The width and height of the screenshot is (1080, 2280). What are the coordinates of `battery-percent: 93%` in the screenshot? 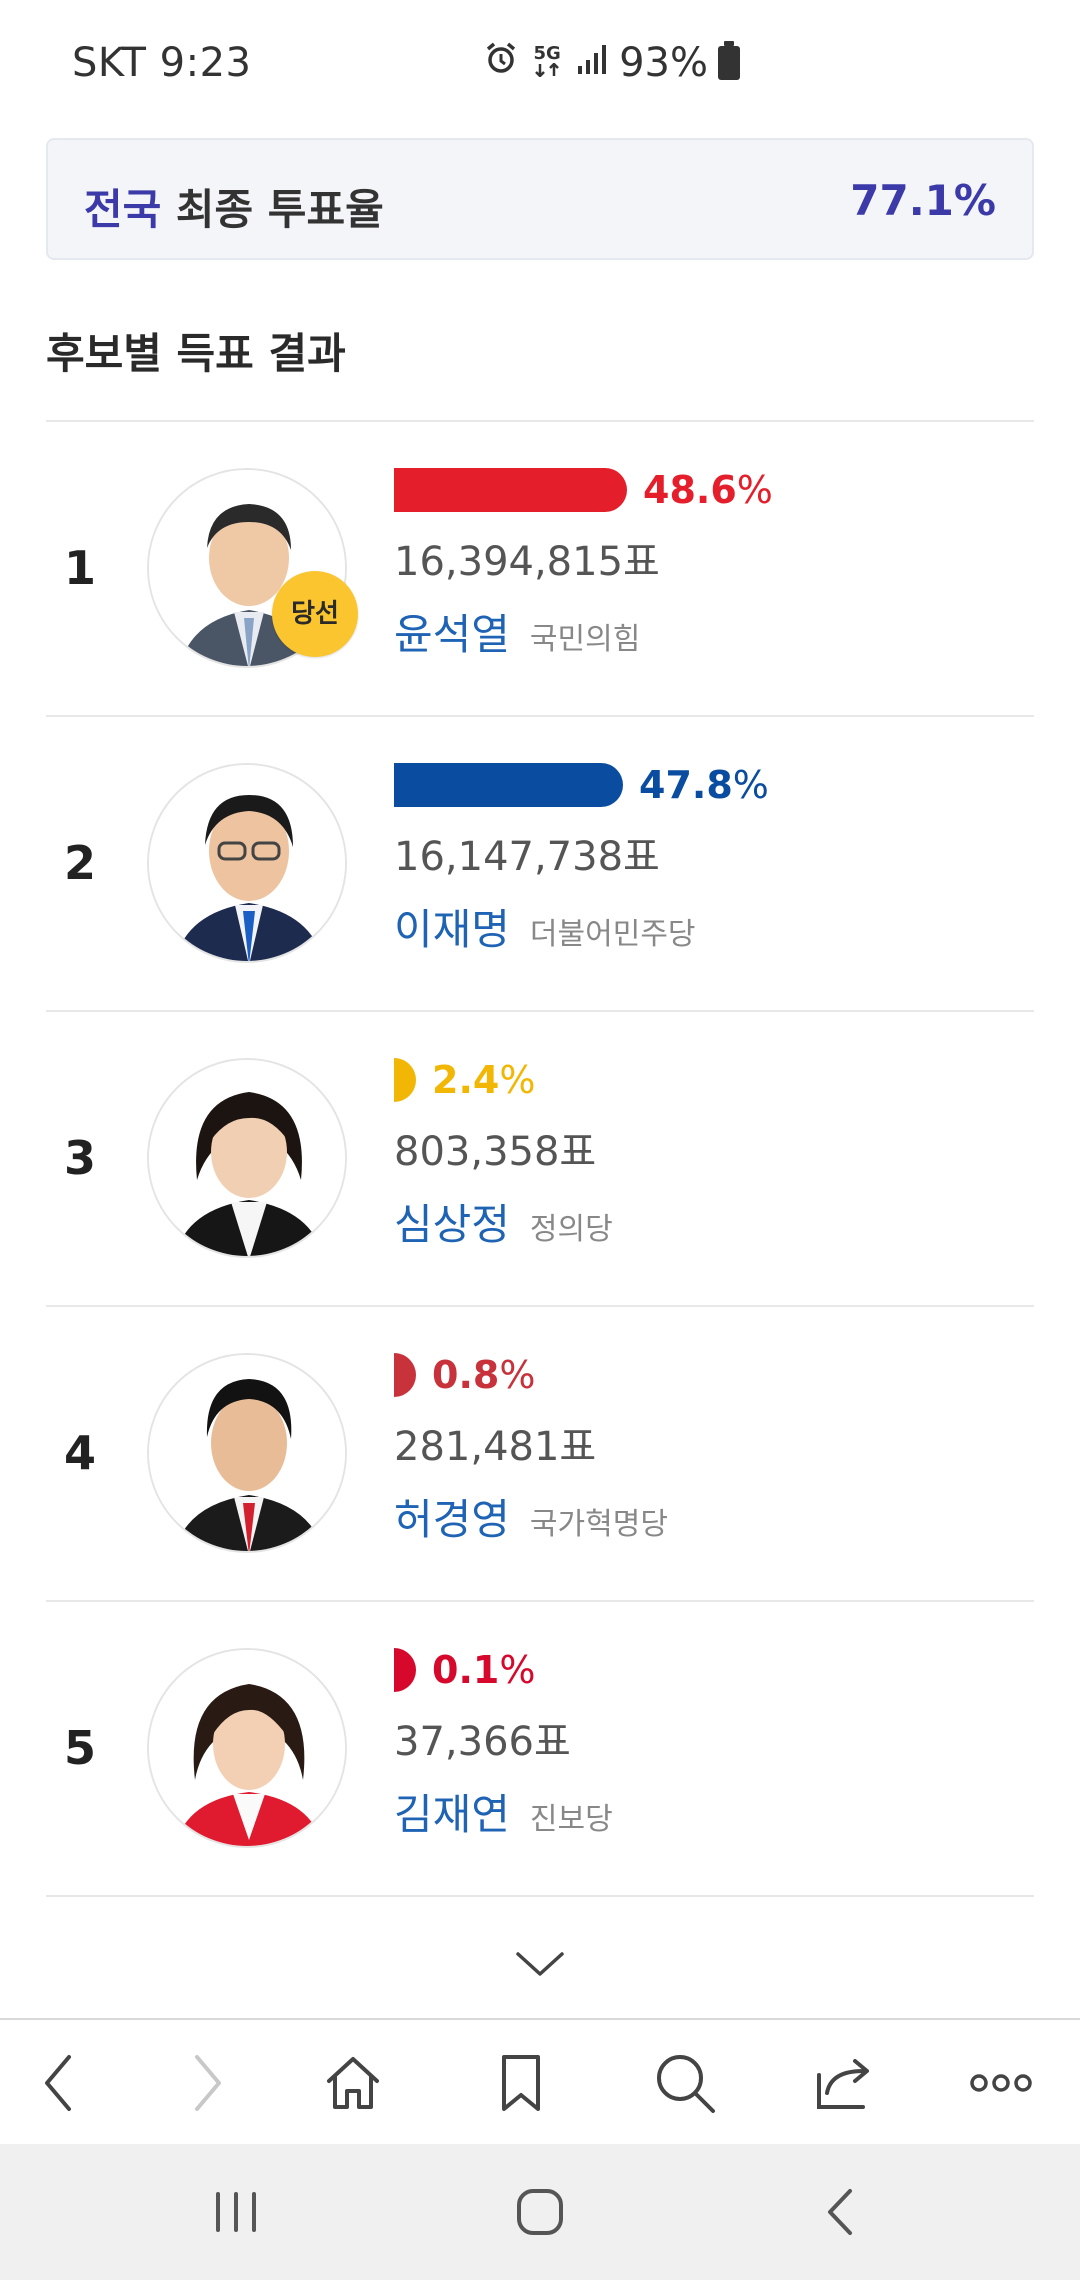 It's located at (663, 63).